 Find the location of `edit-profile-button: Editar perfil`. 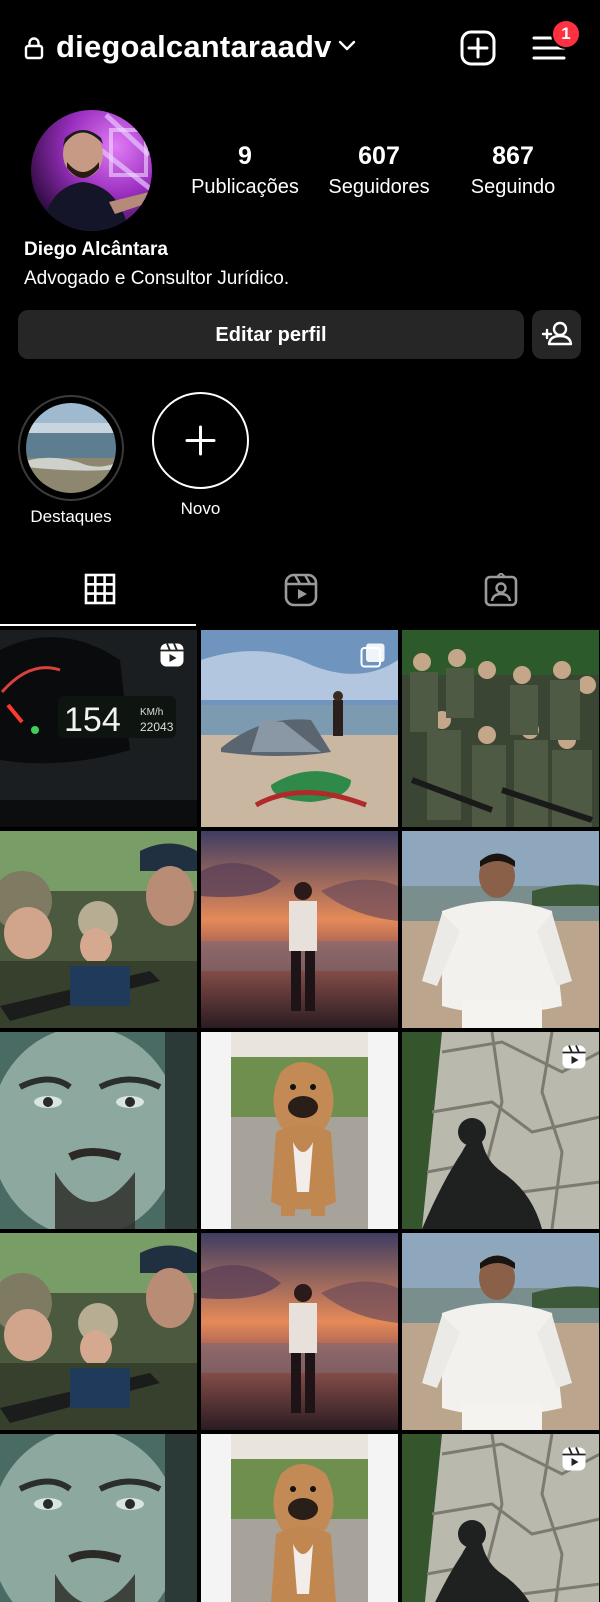

edit-profile-button: Editar perfil is located at coordinates (271, 334).